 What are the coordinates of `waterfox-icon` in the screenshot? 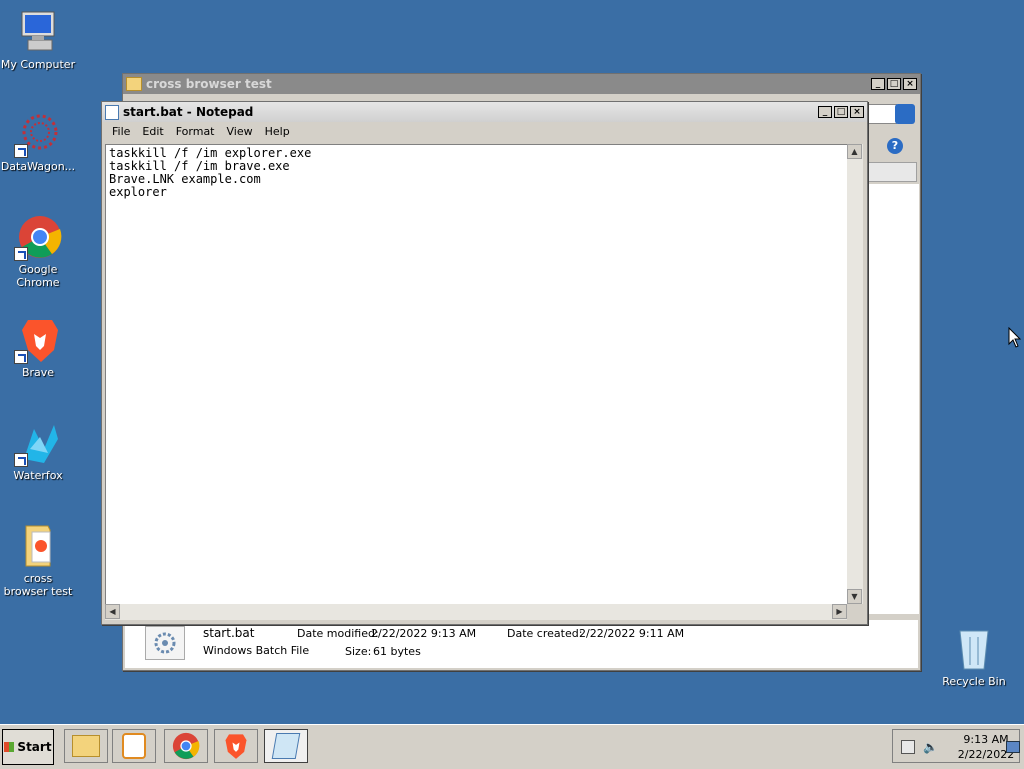 It's located at (38, 443).